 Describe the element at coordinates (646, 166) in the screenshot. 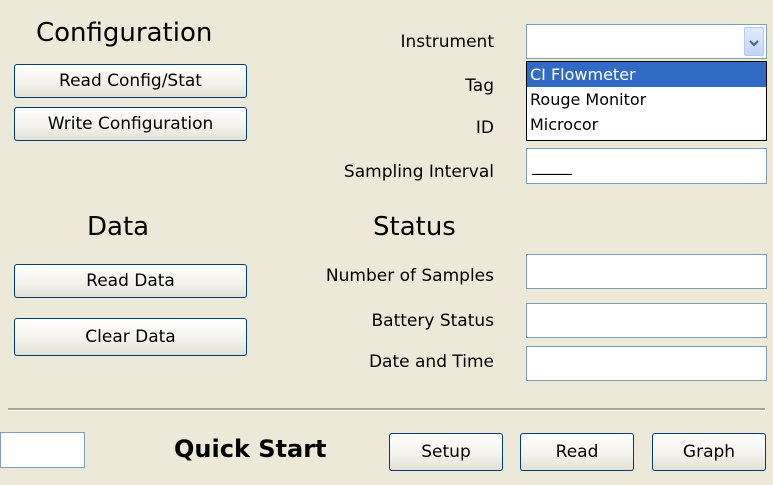

I see `sampling-interval-input: _____` at that location.